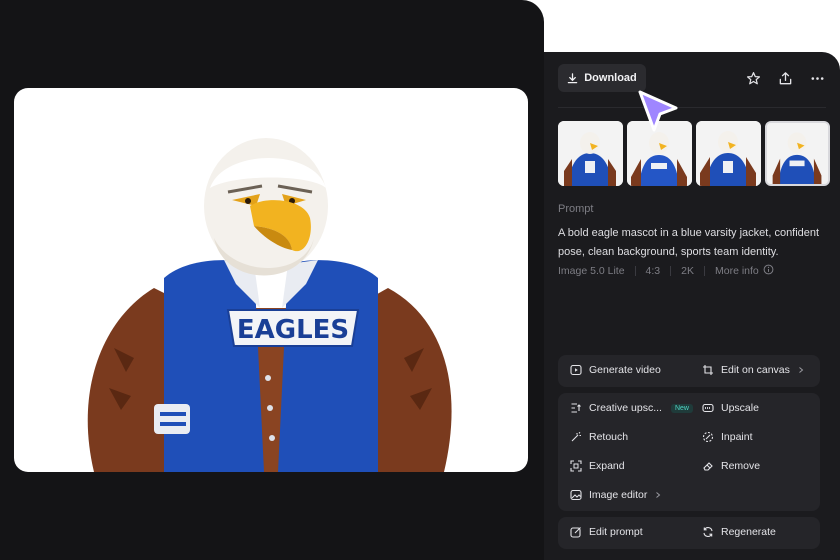 The width and height of the screenshot is (840, 560). Describe the element at coordinates (658, 111) in the screenshot. I see `cursor-icon` at that location.